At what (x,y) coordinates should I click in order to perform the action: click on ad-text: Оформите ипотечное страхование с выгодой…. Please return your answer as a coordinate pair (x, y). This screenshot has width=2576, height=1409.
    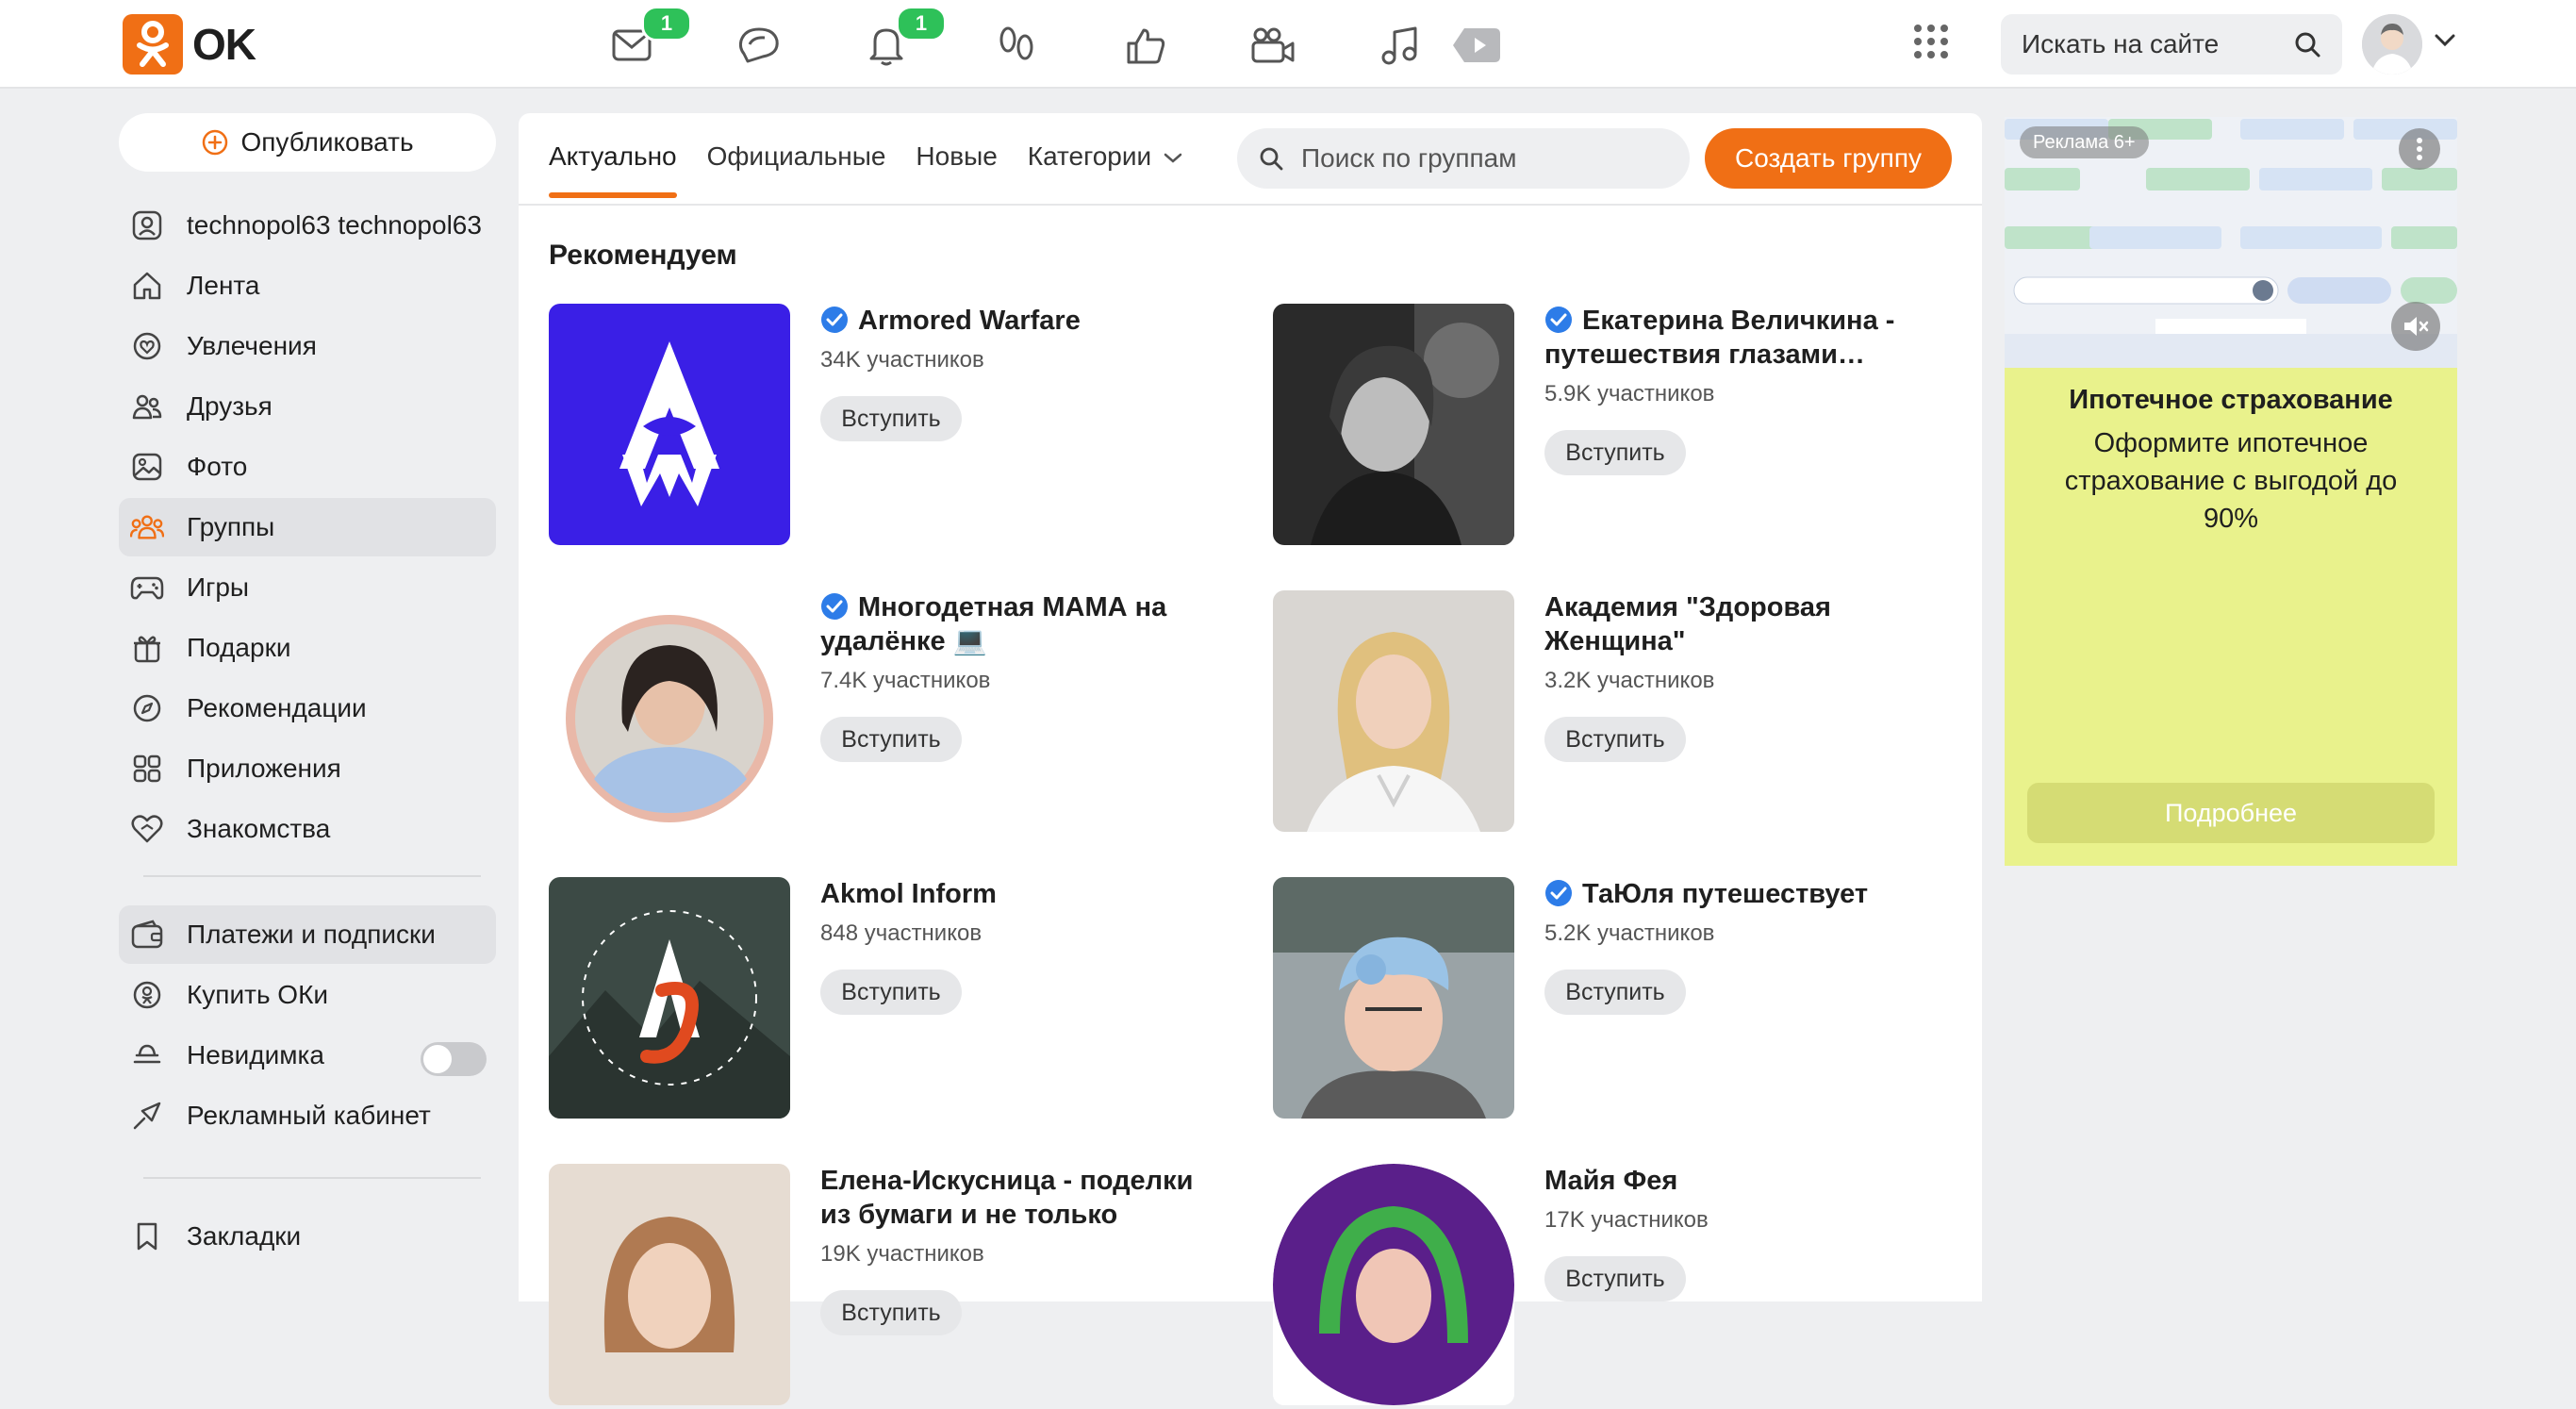
    Looking at the image, I should click on (2231, 481).